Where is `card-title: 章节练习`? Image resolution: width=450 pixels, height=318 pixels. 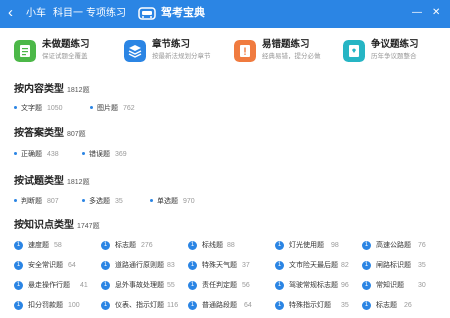
card-title: 章节练习 is located at coordinates (171, 44).